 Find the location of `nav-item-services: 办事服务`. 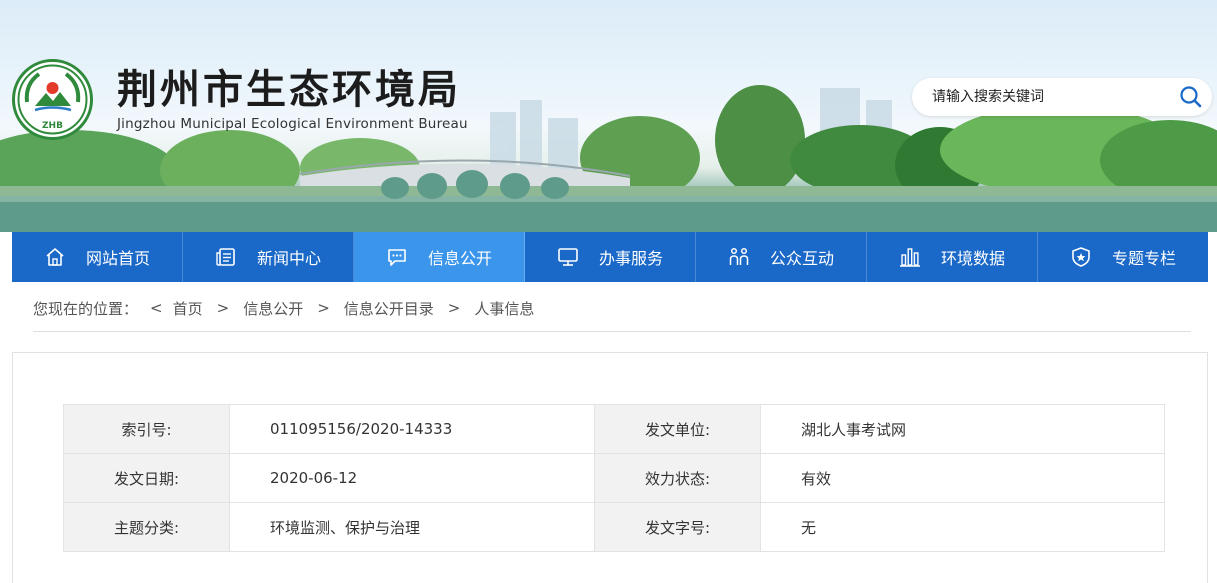

nav-item-services: 办事服务 is located at coordinates (610, 257).